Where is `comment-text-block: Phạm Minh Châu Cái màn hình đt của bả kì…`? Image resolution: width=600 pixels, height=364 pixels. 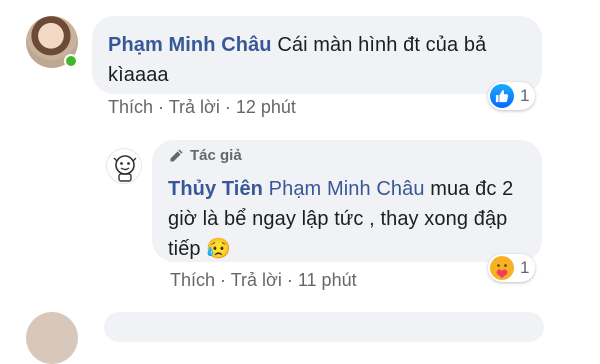
comment-text-block: Phạm Minh Châu Cái màn hình đt của bả kì… is located at coordinates (318, 60).